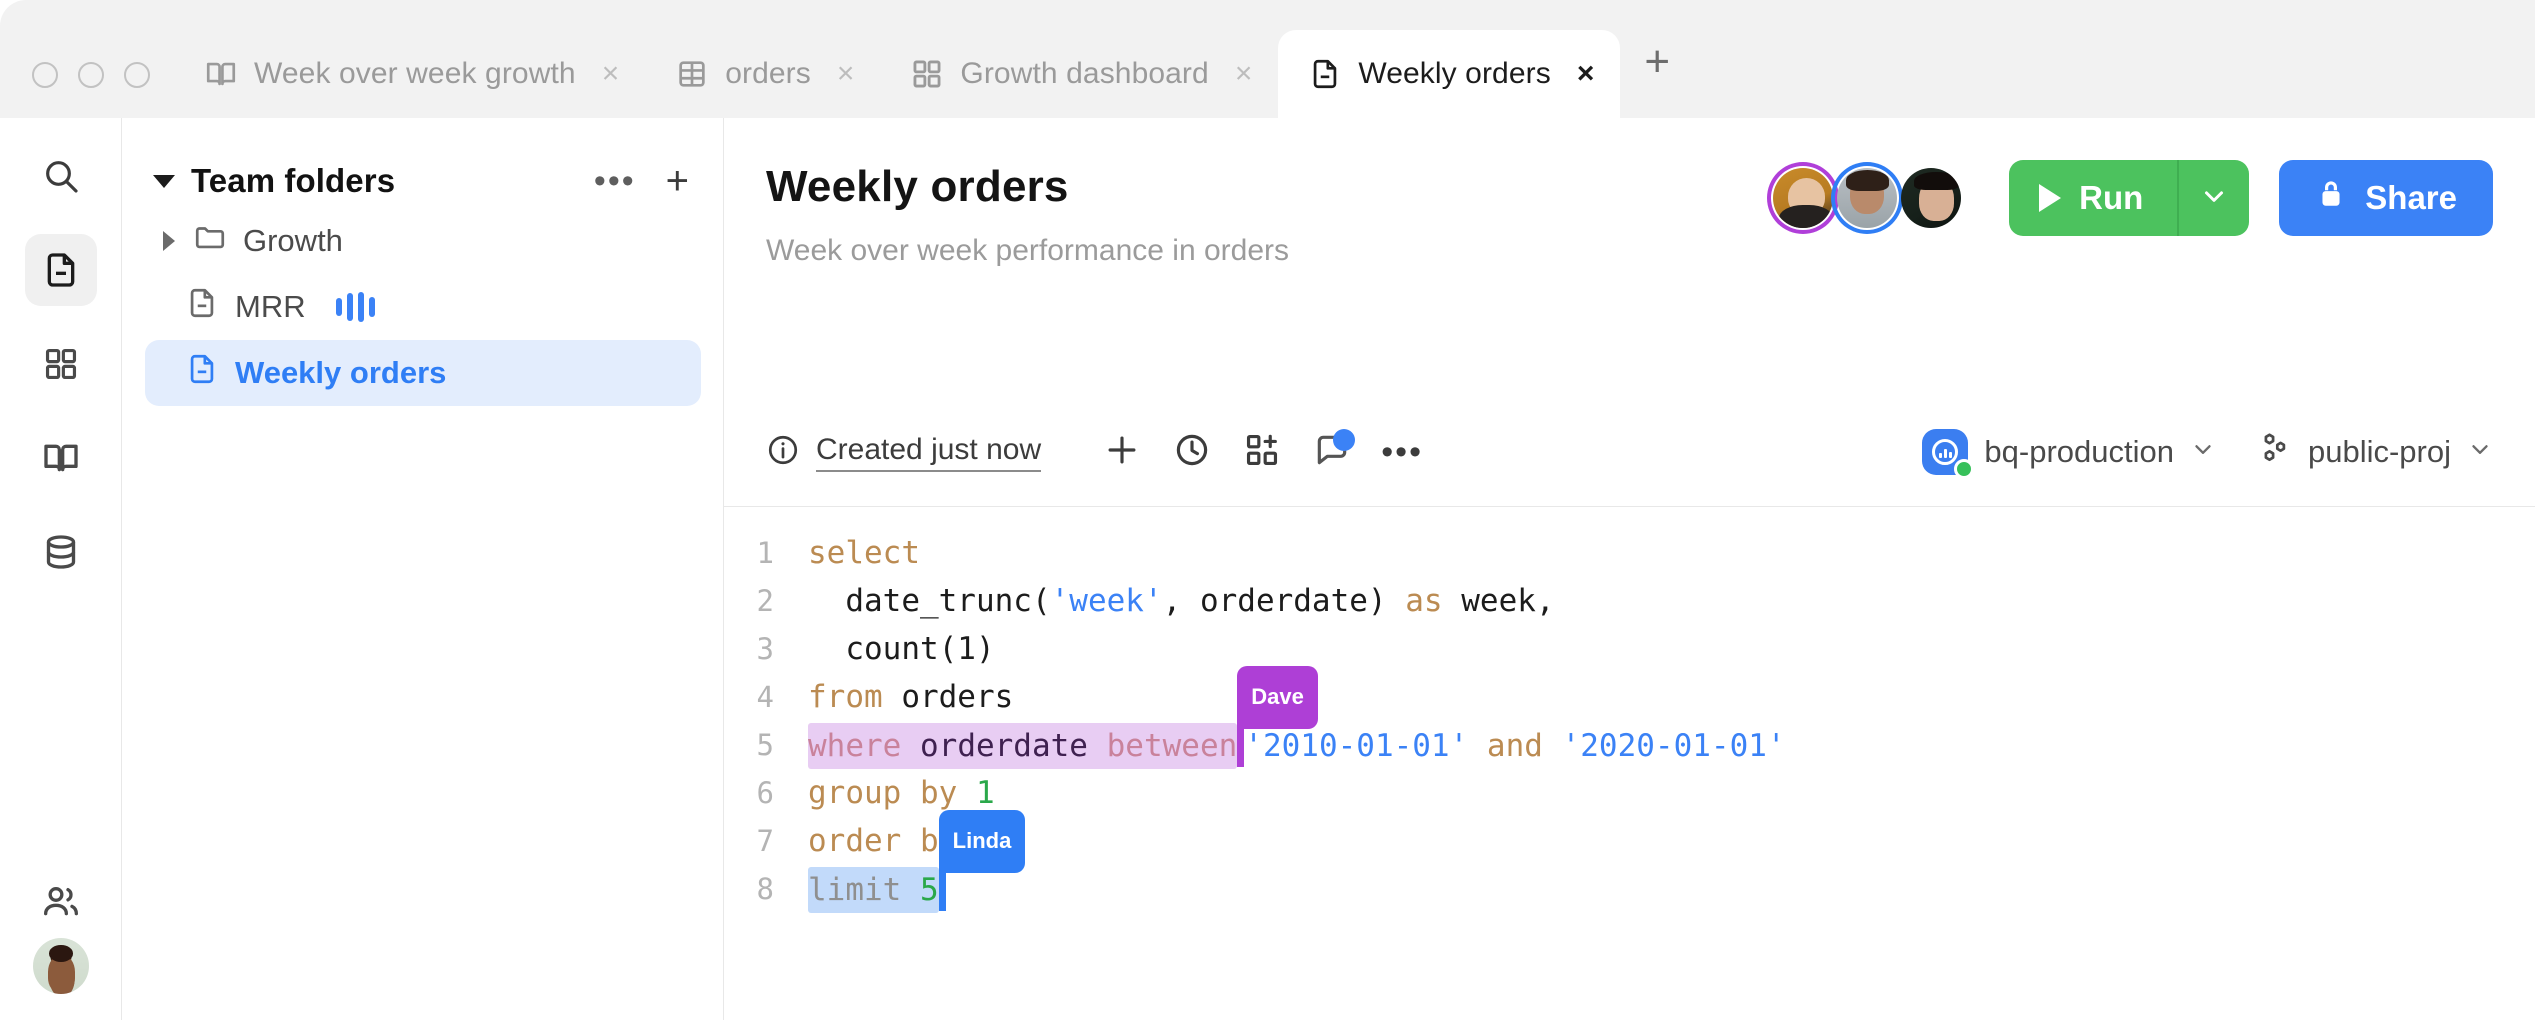 The width and height of the screenshot is (2535, 1020). What do you see at coordinates (409, 74) in the screenshot?
I see `tab-week-over-week-growth: Week over week growth ×` at bounding box center [409, 74].